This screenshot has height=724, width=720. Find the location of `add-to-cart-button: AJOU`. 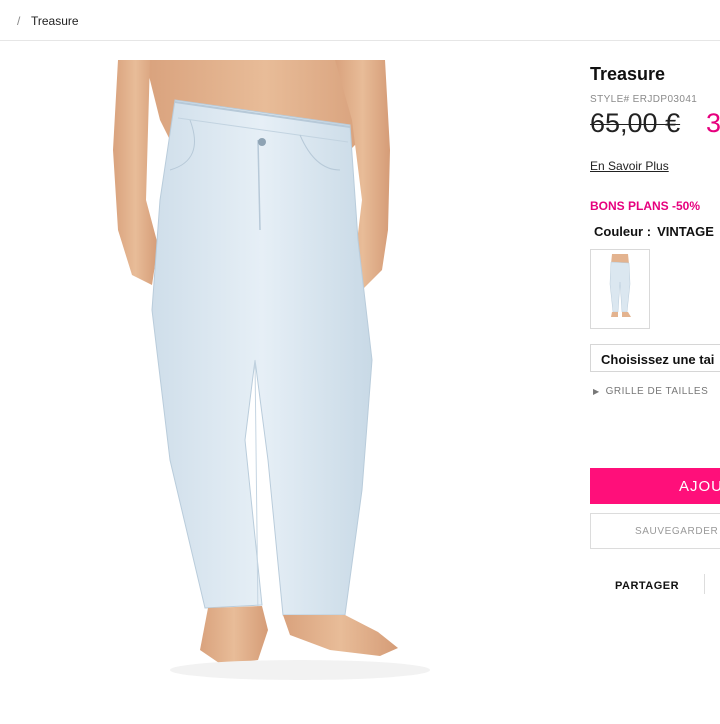

add-to-cart-button: AJOU is located at coordinates (655, 486).